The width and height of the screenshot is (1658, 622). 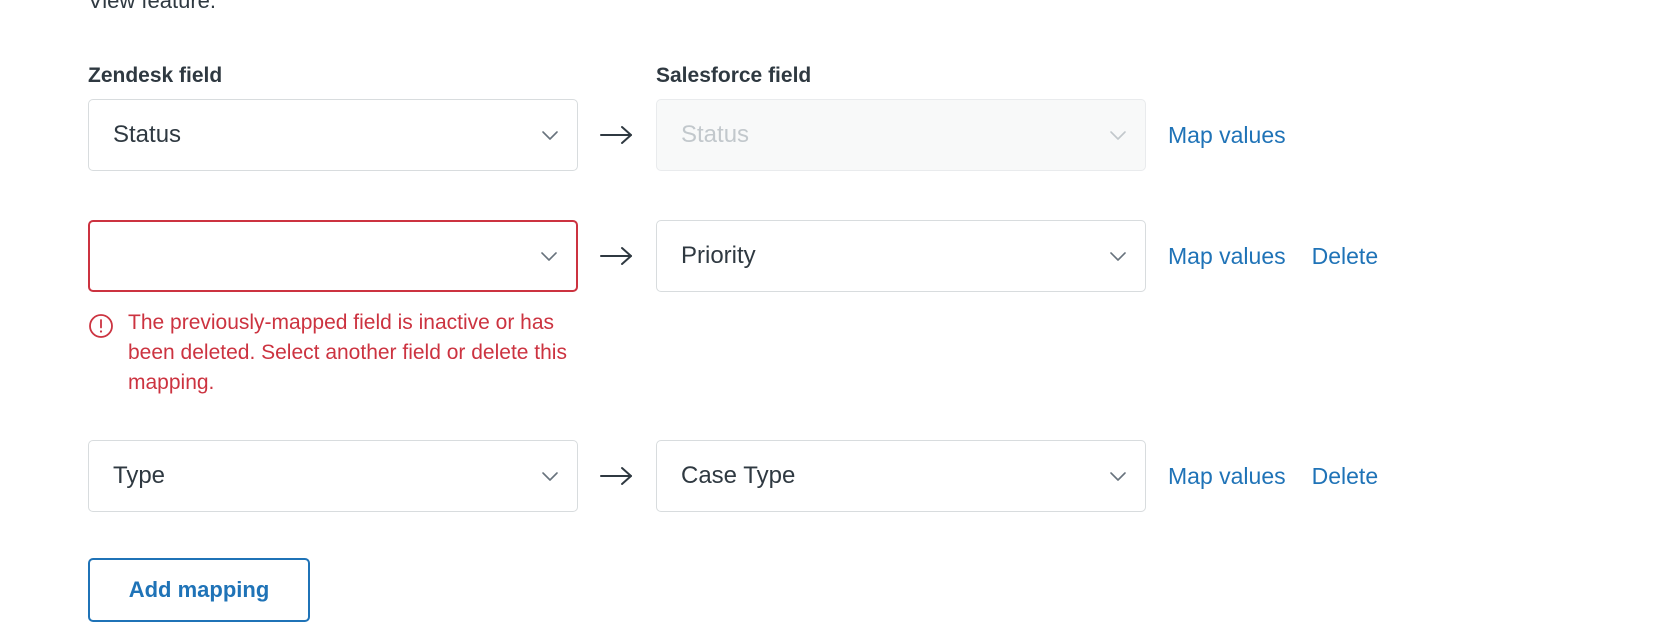 I want to click on mapping-row: Priority Map values Delete, so click(x=829, y=259).